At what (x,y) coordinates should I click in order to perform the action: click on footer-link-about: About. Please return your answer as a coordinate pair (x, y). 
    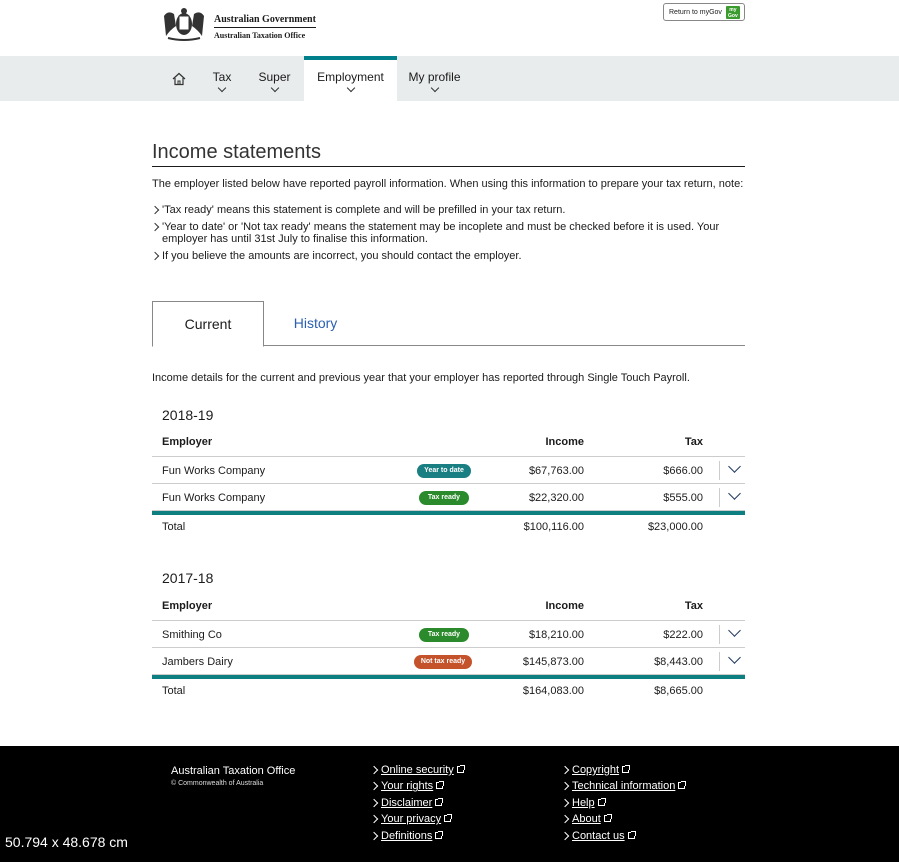
    Looking at the image, I should click on (586, 819).